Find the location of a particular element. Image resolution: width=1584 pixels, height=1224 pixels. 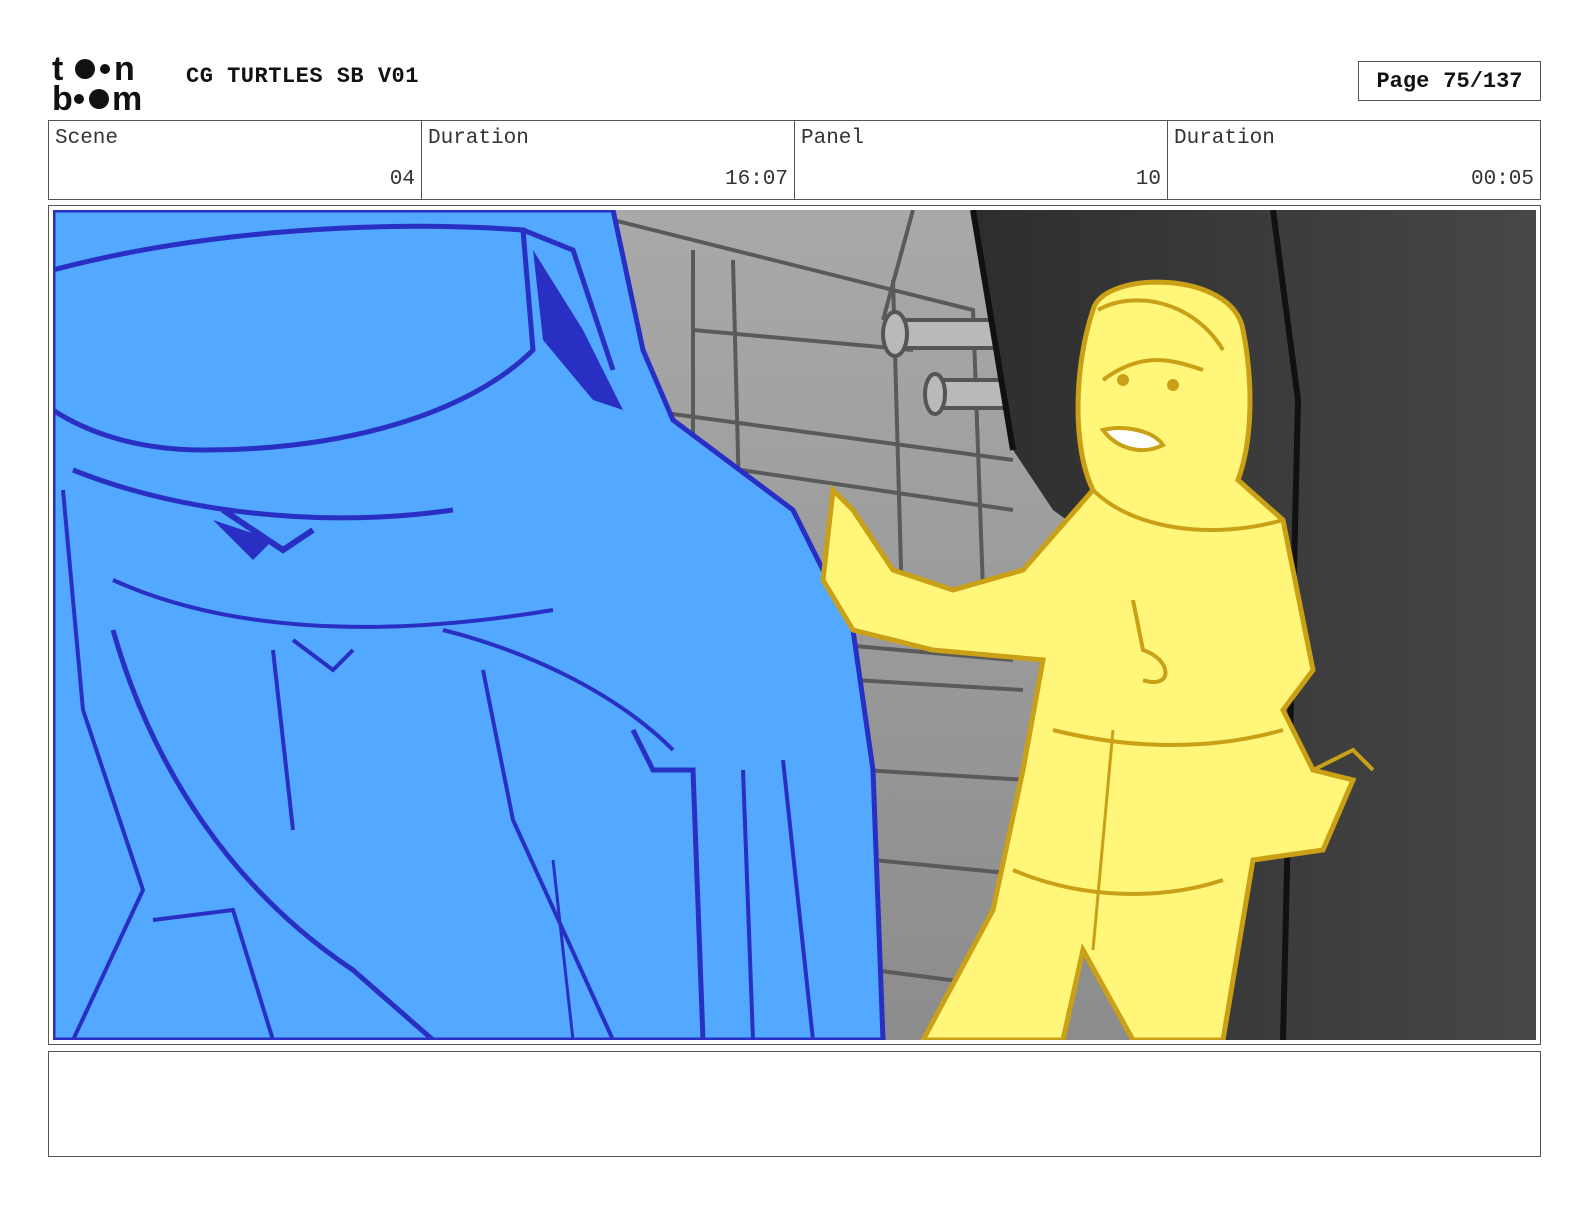

page-label: Page is located at coordinates (1403, 81).